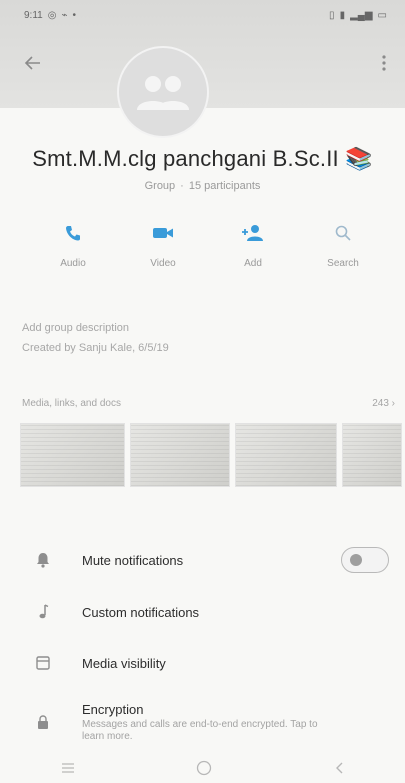 Image resolution: width=405 pixels, height=783 pixels. What do you see at coordinates (43, 560) in the screenshot?
I see `bell-icon` at bounding box center [43, 560].